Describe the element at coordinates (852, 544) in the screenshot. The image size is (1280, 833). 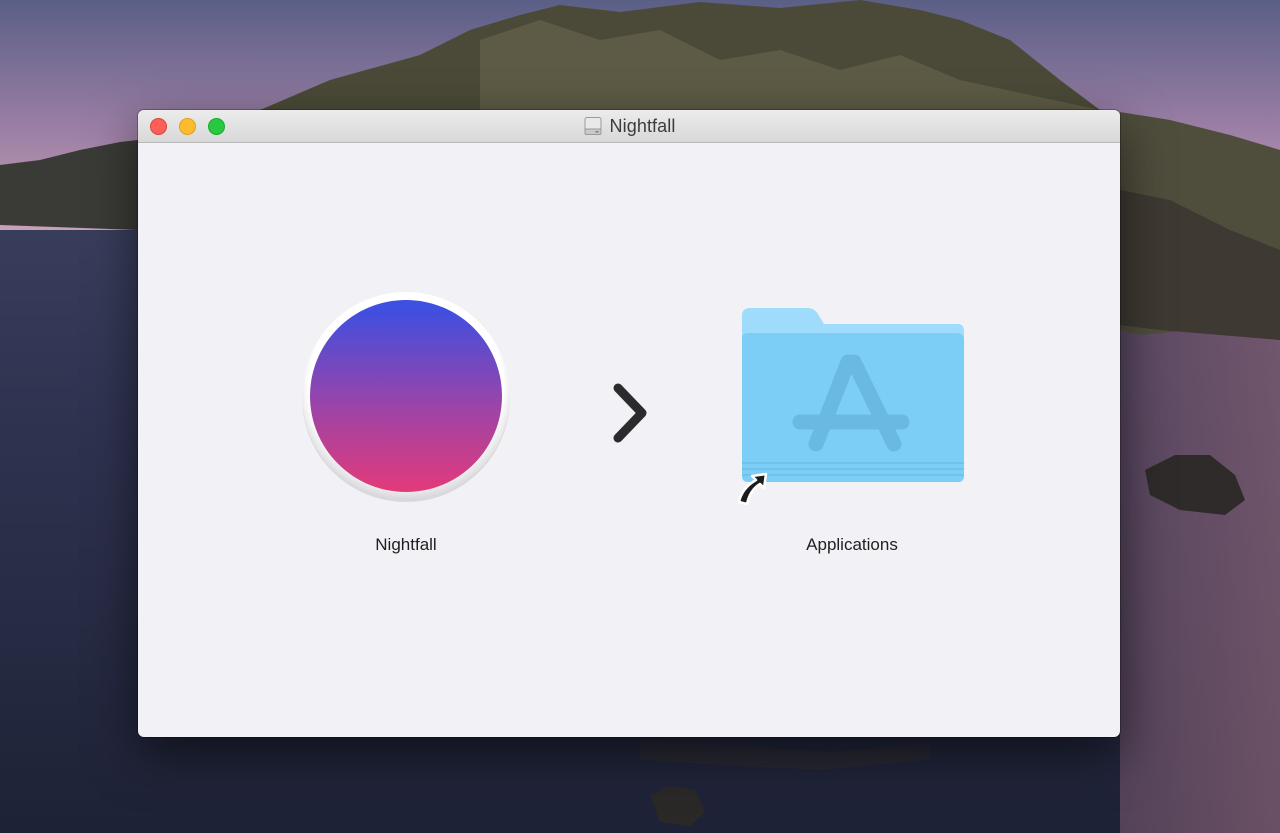
I see `applications-label: Applications` at that location.